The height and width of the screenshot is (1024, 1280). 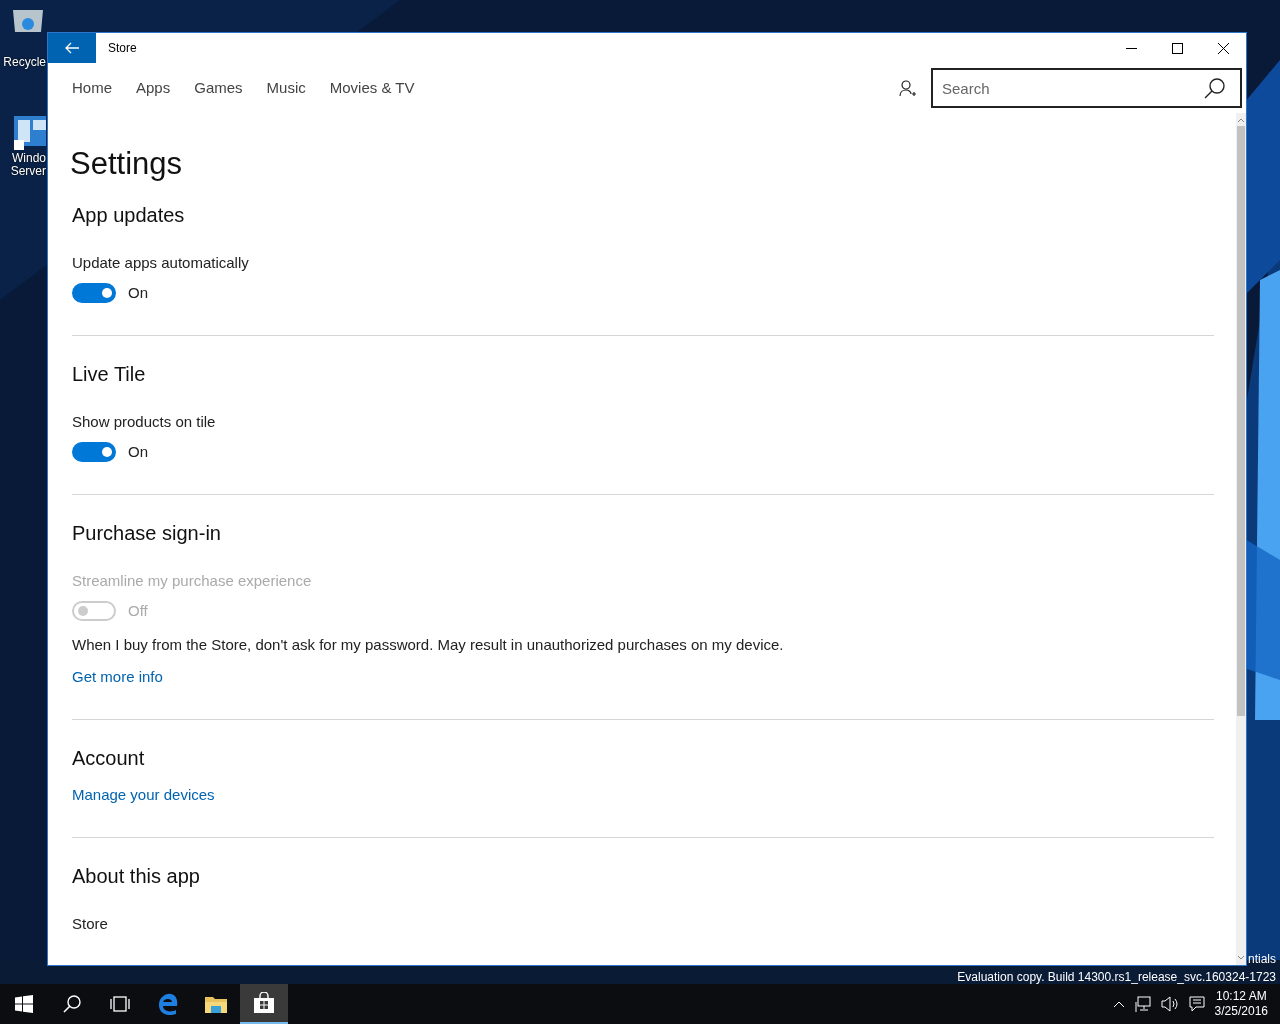 I want to click on chevron-up-icon, so click(x=1118, y=1004).